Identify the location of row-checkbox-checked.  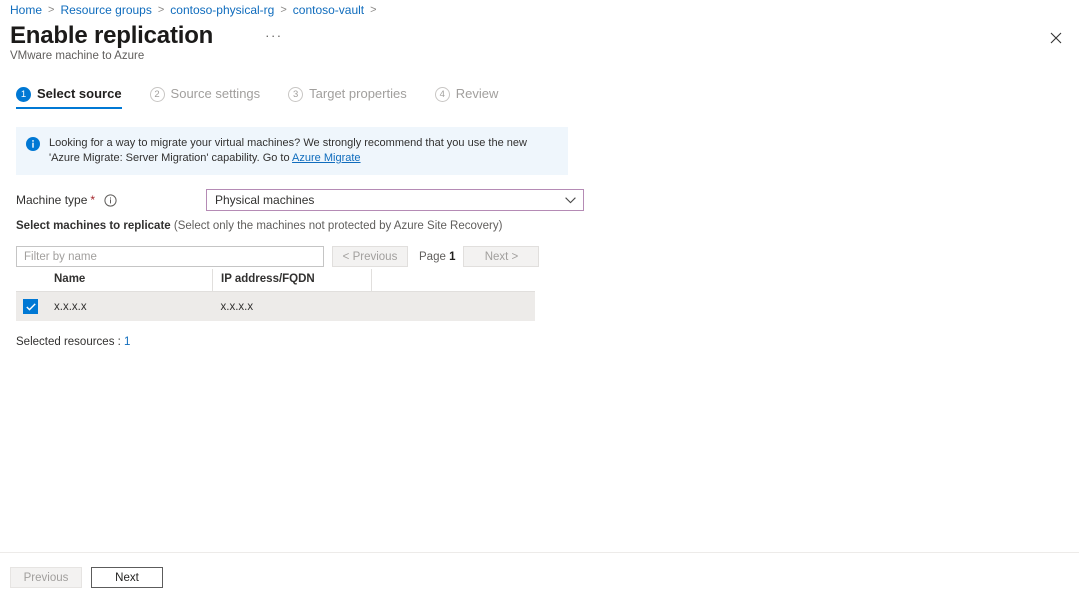
(30, 306).